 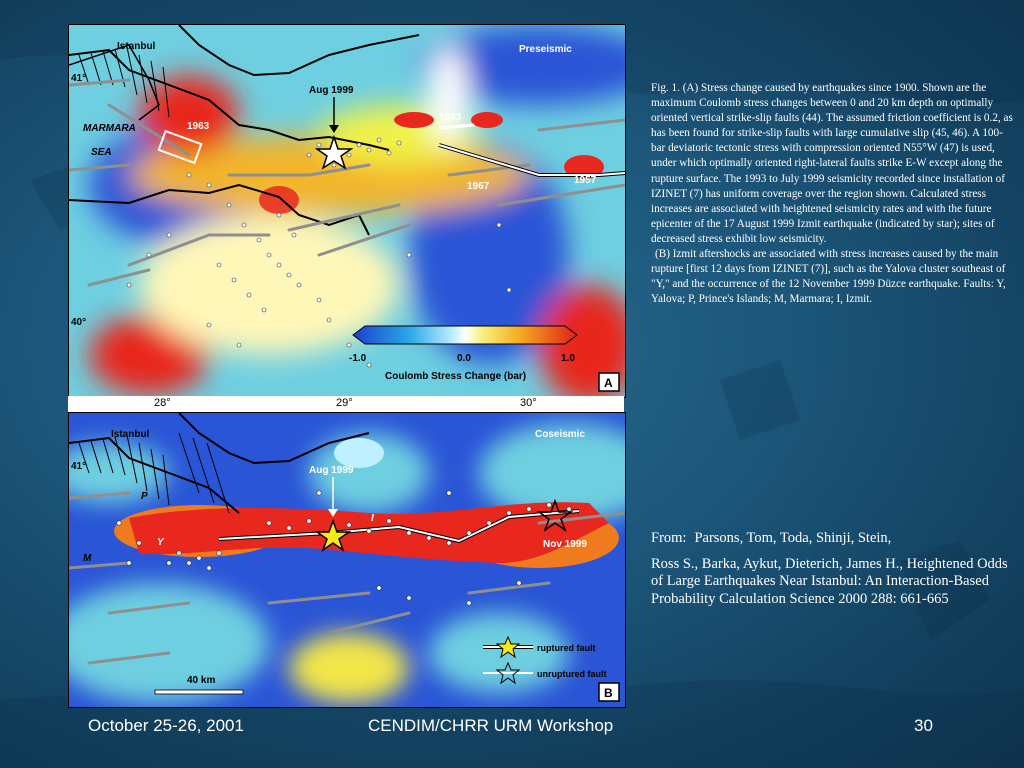 What do you see at coordinates (109, 128) in the screenshot?
I see `panel-a-place-marmara: MARMARA` at bounding box center [109, 128].